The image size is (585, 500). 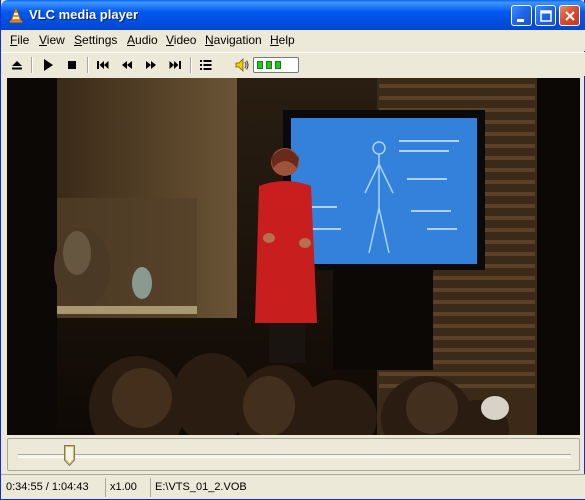 I want to click on fast-forward-icon, so click(x=151, y=65).